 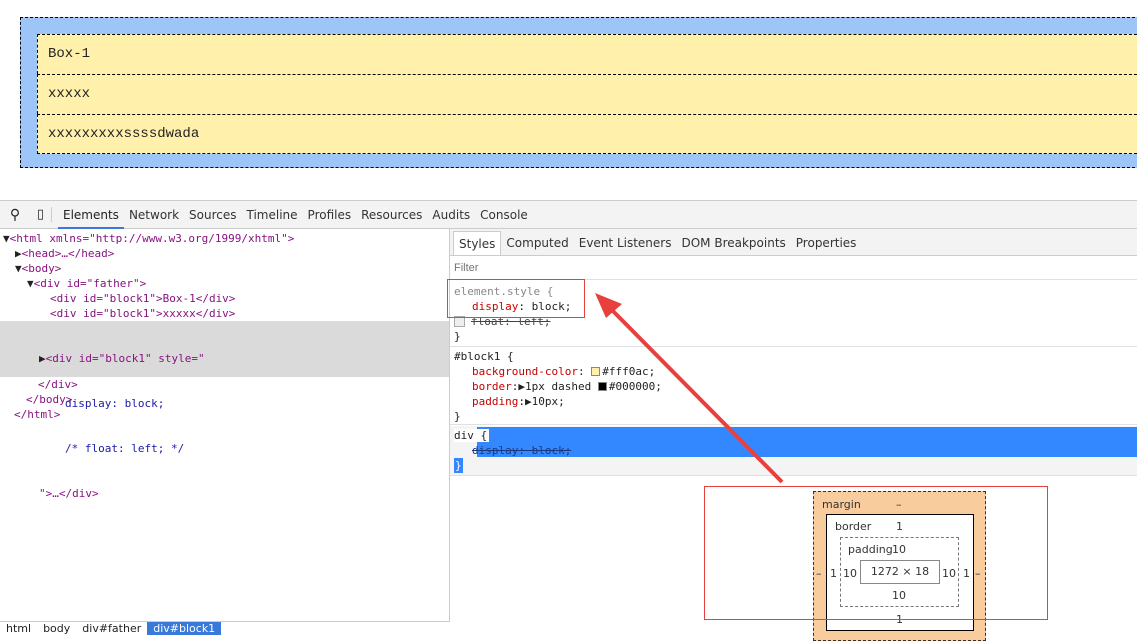 What do you see at coordinates (689, 388) in the screenshot?
I see `annotation-arrow` at bounding box center [689, 388].